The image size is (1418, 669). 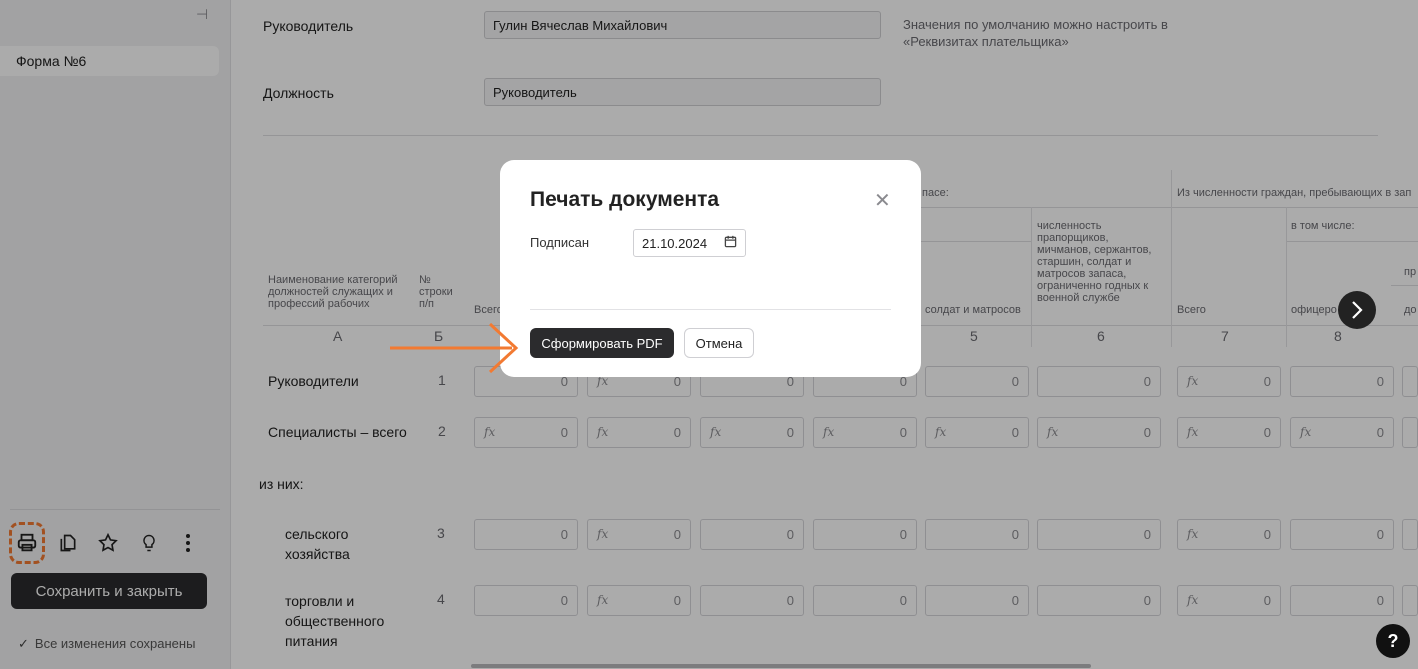 I want to click on dialog-divider, so click(x=710, y=309).